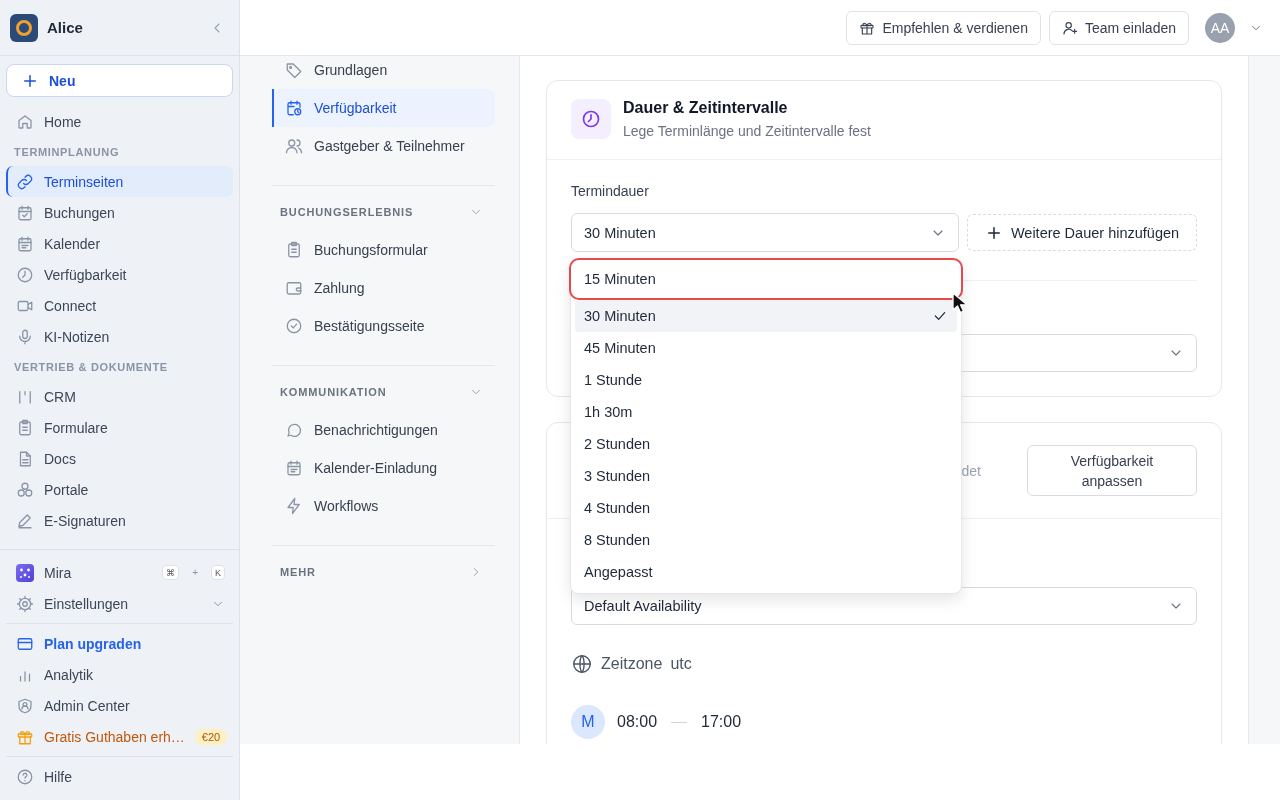 This screenshot has height=800, width=1280. Describe the element at coordinates (383, 506) in the screenshot. I see `nav-item: Workflows` at that location.